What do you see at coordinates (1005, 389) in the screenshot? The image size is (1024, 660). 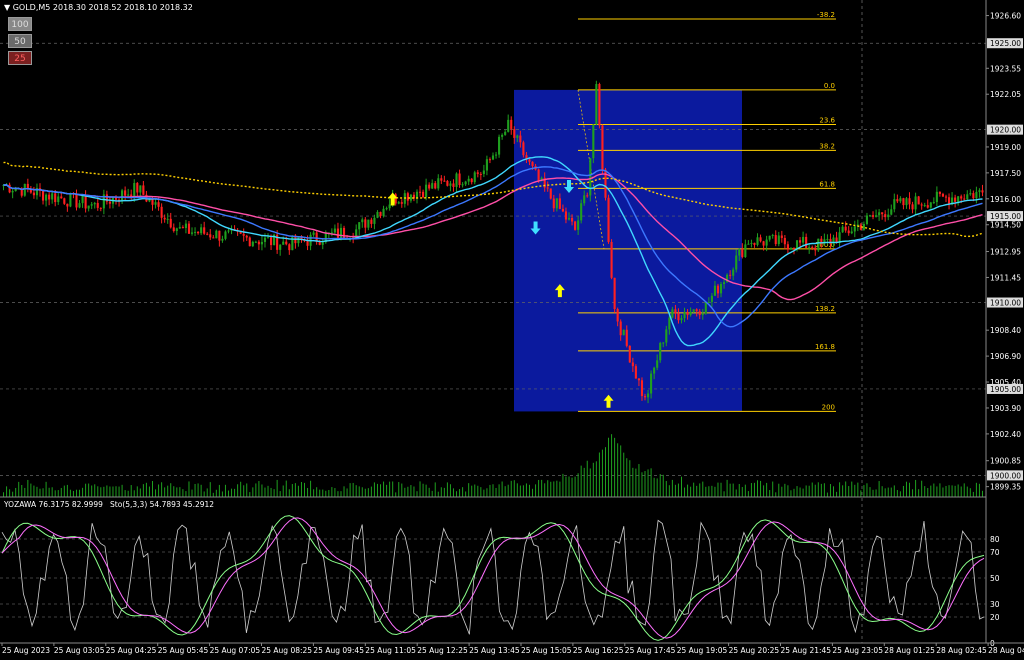 I see `price-highlight-label: 1905.00` at bounding box center [1005, 389].